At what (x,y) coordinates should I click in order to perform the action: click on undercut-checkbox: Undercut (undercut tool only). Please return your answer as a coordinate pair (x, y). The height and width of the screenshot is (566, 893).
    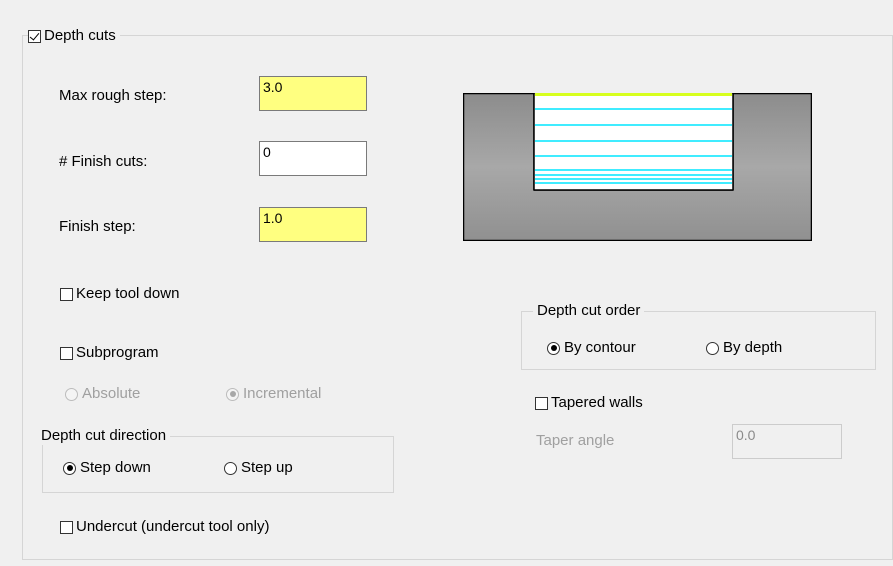
    Looking at the image, I should click on (164, 527).